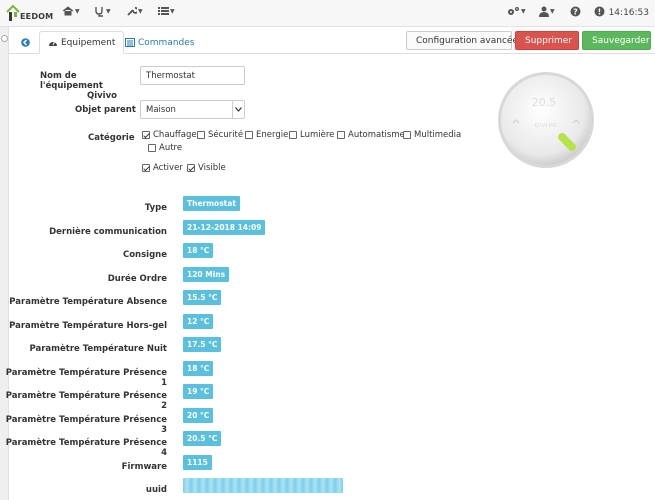 The image size is (655, 500). I want to click on info-label: Paramètre Température Présence 4, so click(86, 448).